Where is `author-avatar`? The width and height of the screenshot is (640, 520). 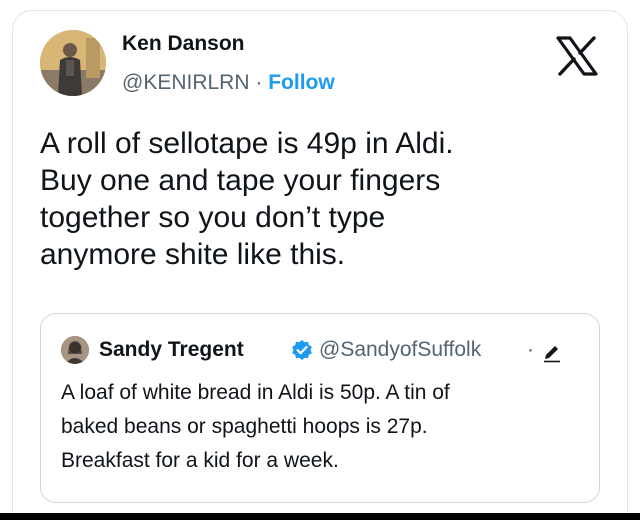 author-avatar is located at coordinates (73, 63).